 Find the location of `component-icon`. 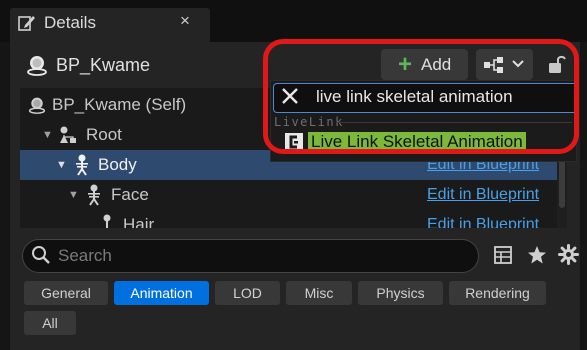

component-icon is located at coordinates (294, 142).